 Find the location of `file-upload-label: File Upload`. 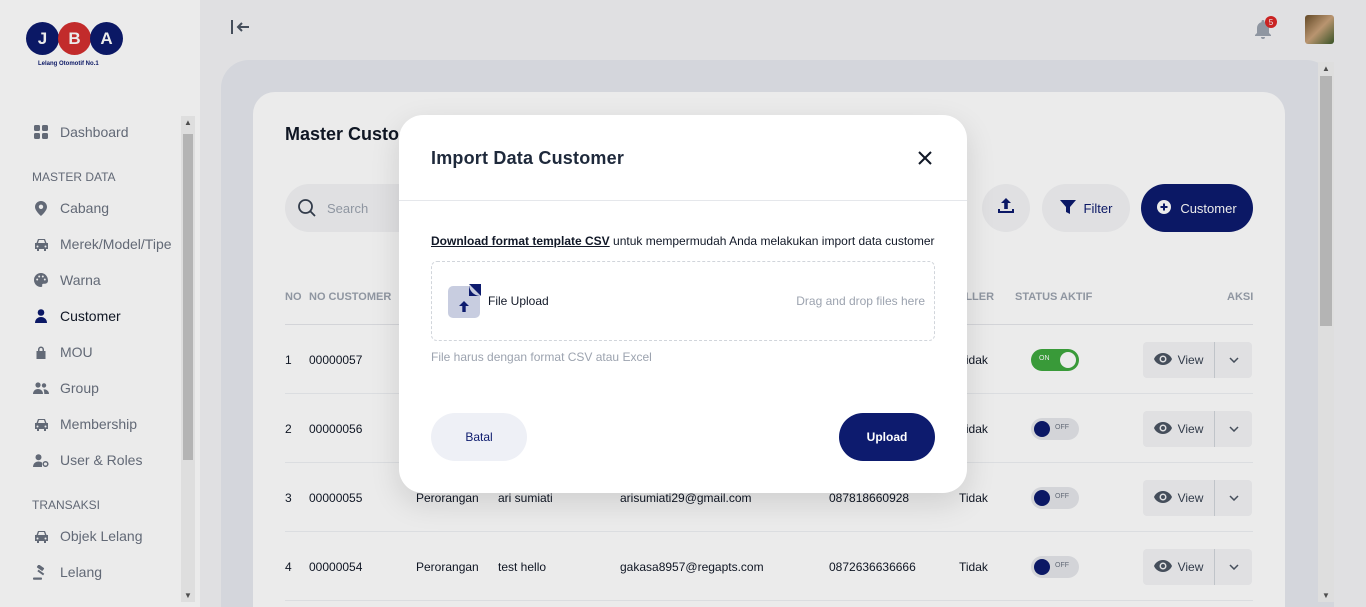

file-upload-label: File Upload is located at coordinates (518, 301).